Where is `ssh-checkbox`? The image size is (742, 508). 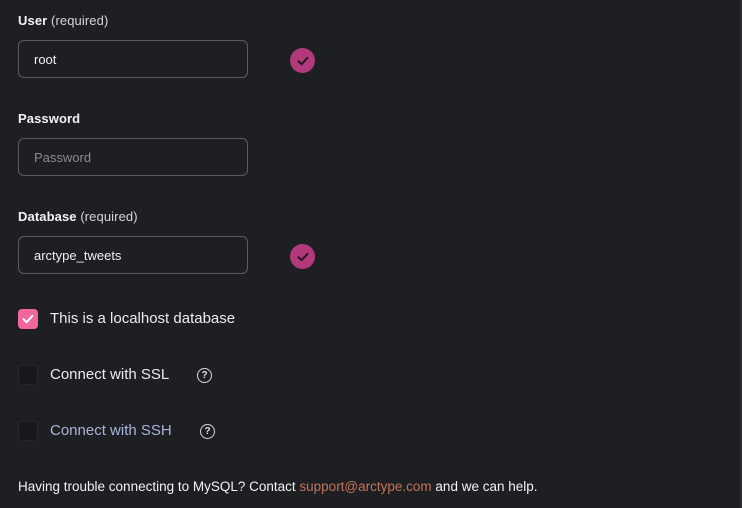 ssh-checkbox is located at coordinates (28, 431).